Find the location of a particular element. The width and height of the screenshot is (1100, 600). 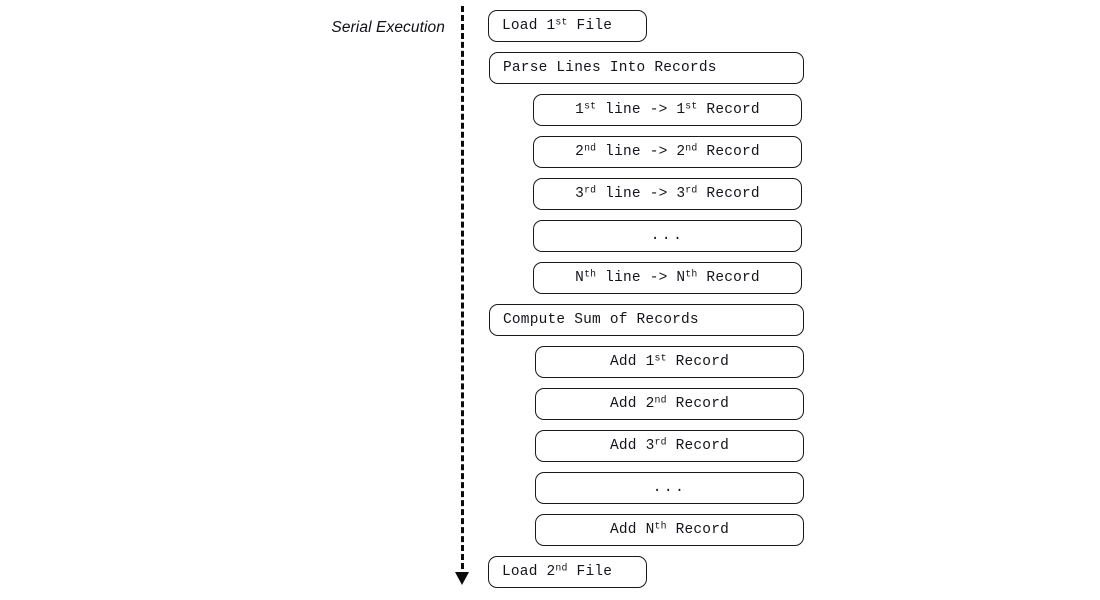

step-box-add-n: Add Nth Record is located at coordinates (669, 530).